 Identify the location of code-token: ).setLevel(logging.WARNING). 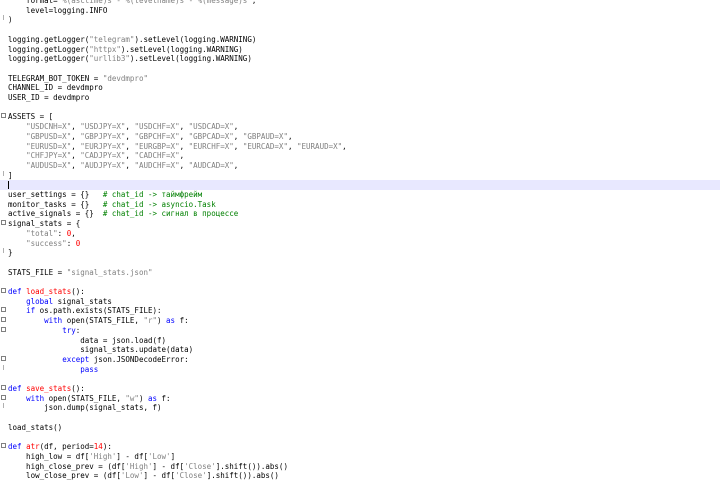
(195, 39).